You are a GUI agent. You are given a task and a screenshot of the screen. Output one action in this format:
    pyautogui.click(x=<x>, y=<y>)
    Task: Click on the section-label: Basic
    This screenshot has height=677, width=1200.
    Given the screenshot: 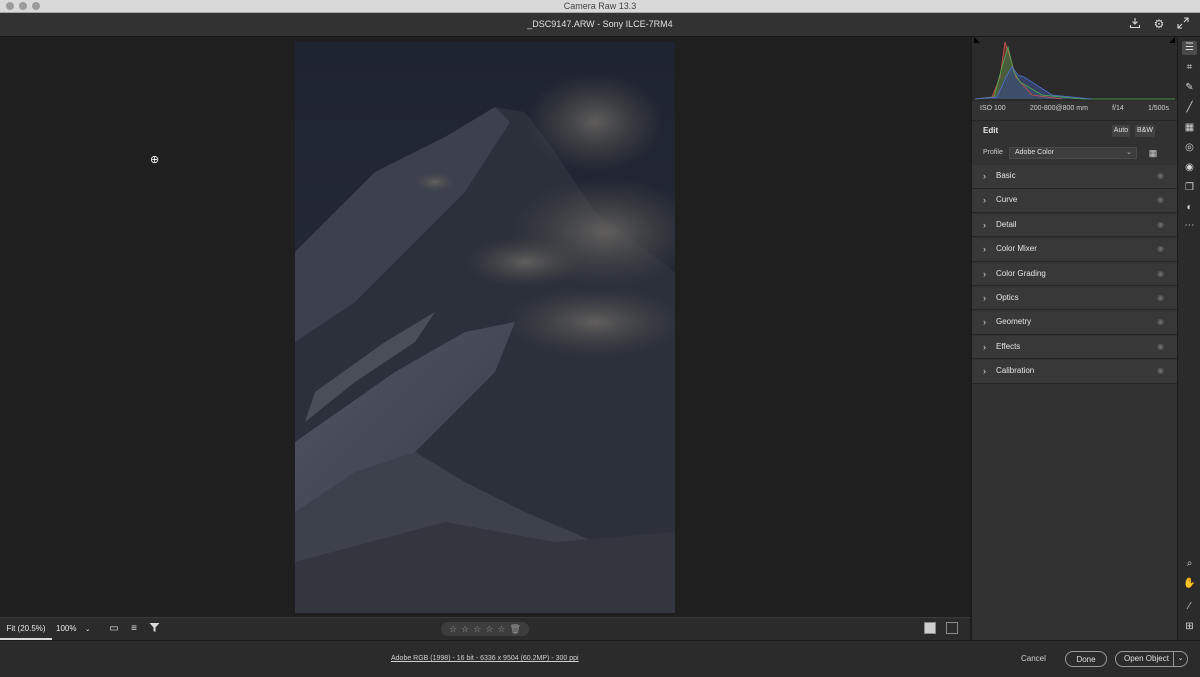 What is the action you would take?
    pyautogui.click(x=1006, y=175)
    